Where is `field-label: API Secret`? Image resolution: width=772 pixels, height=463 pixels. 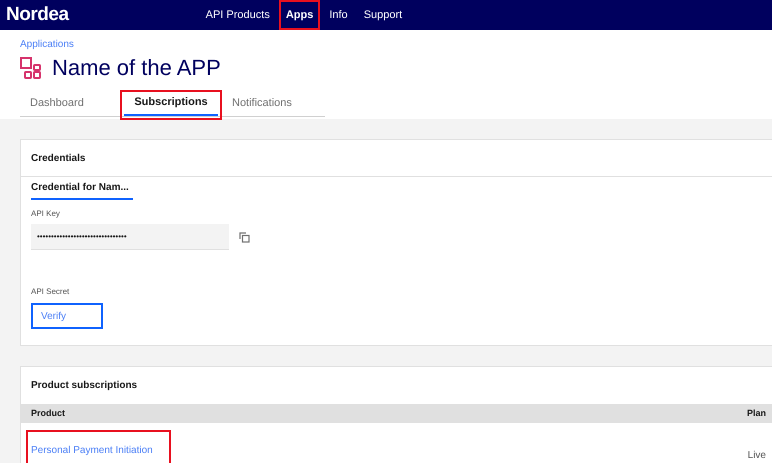 field-label: API Secret is located at coordinates (50, 292).